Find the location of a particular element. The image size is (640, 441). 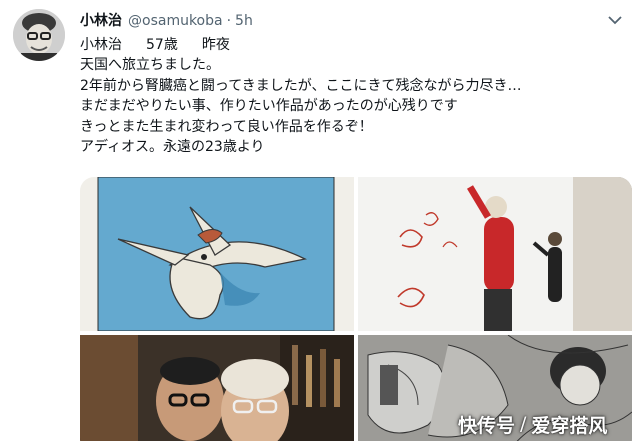

tweet-header: 小林治 @osamukoba · 5h is located at coordinates (166, 20).